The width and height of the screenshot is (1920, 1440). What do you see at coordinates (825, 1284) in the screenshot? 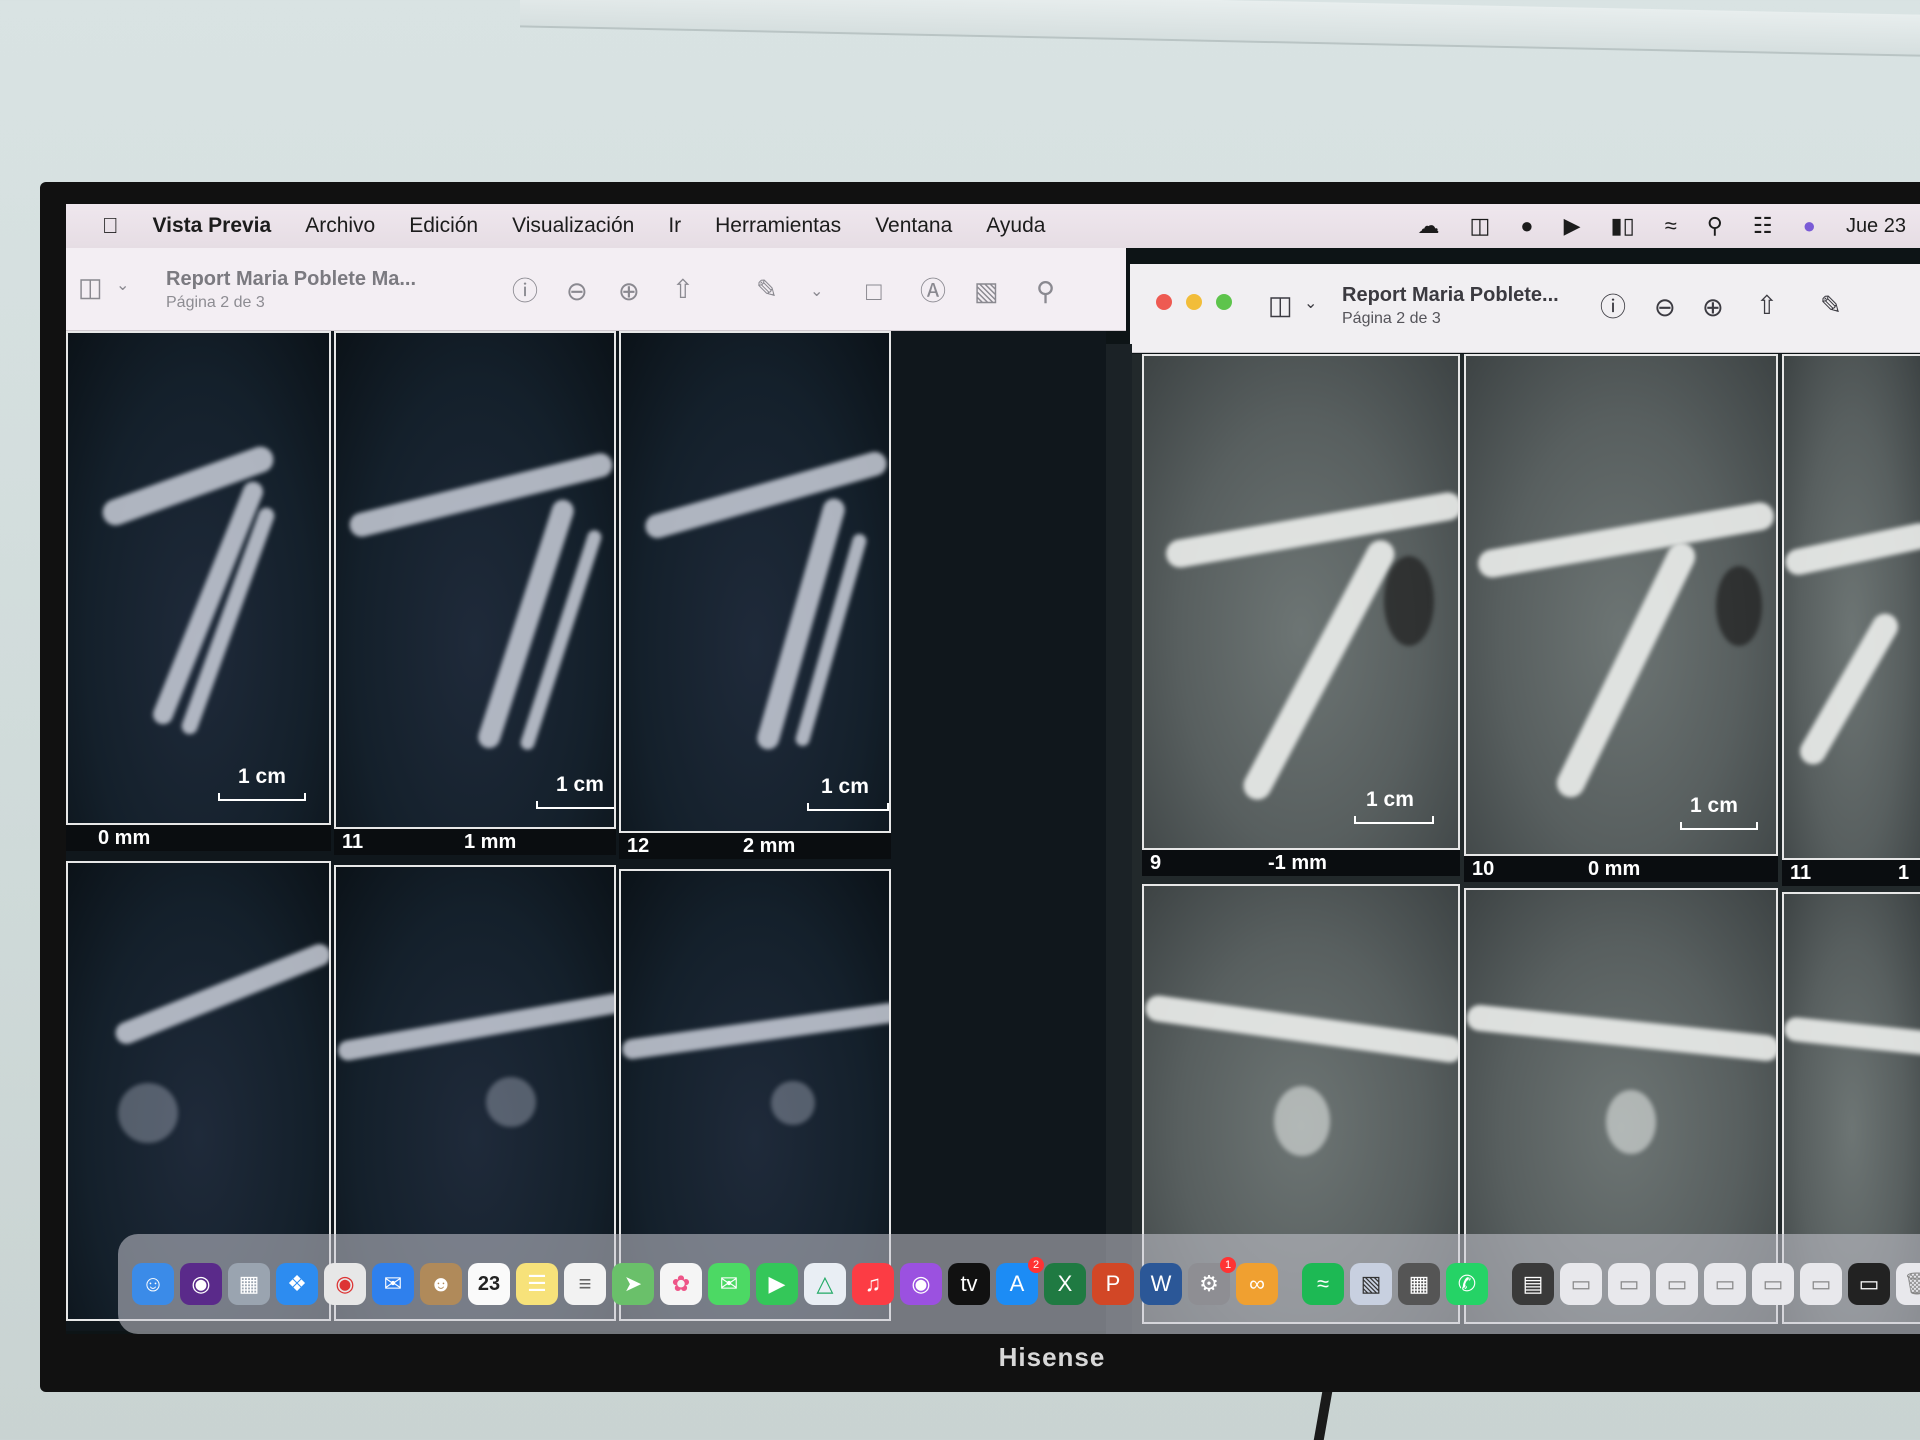
I see `keynote-icon: △` at bounding box center [825, 1284].